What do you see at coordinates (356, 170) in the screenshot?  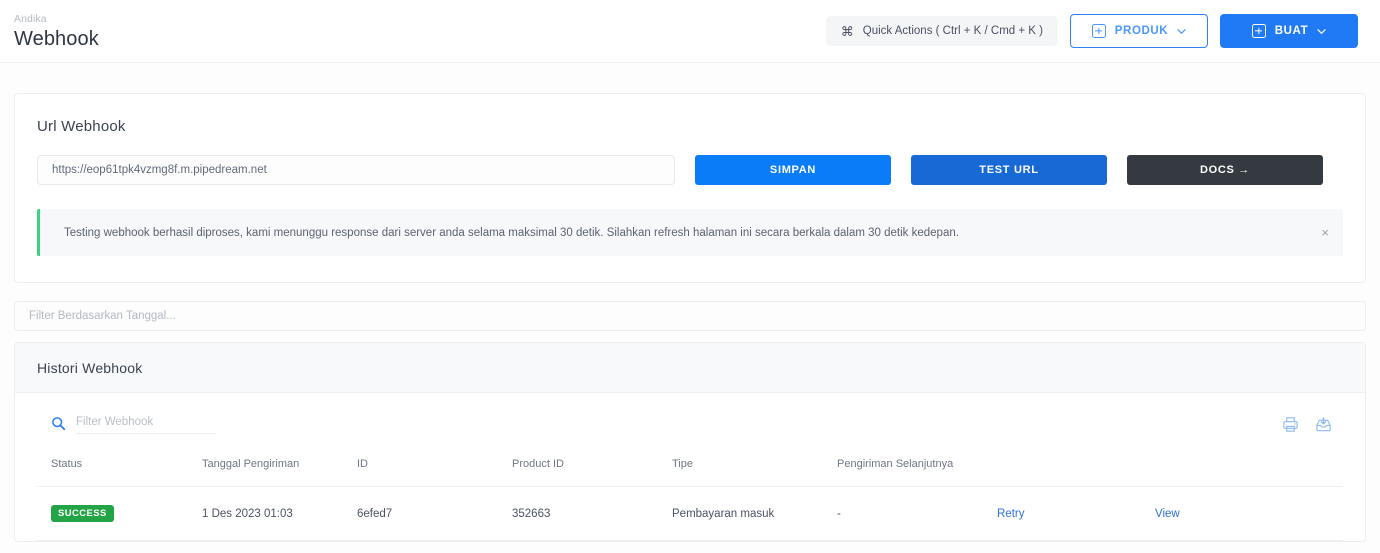 I see `webhook-url-input` at bounding box center [356, 170].